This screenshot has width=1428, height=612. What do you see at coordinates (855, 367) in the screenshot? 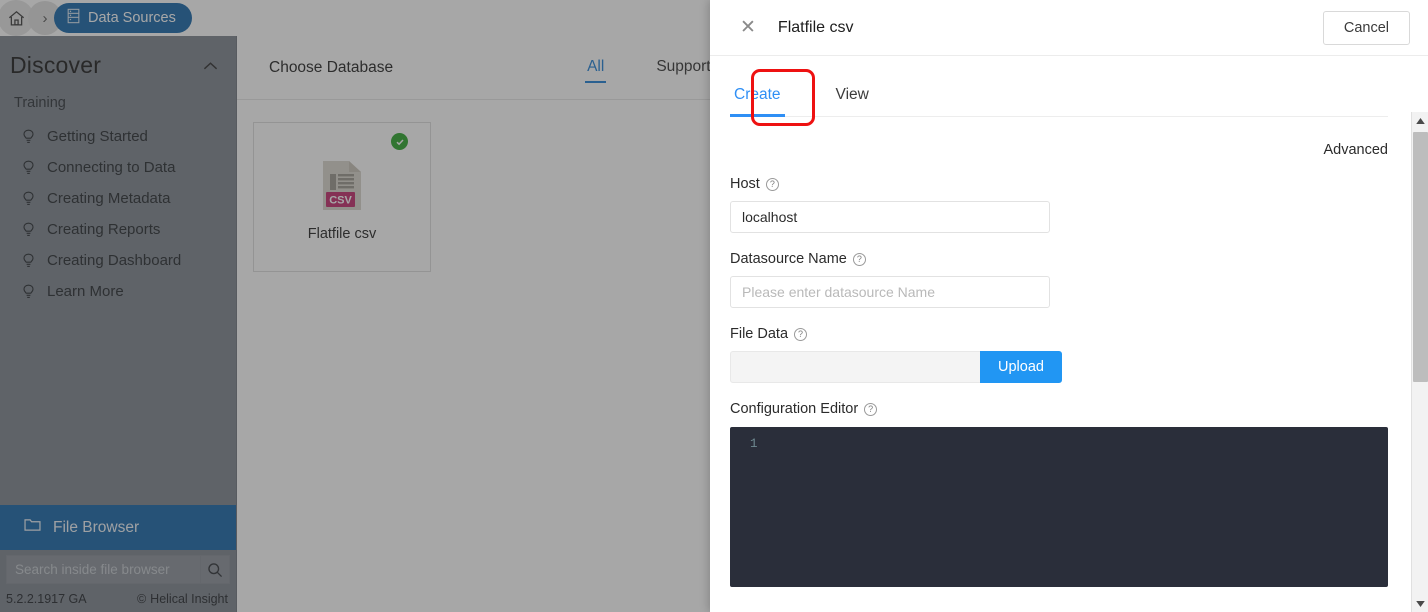
I see `file-data-input` at bounding box center [855, 367].